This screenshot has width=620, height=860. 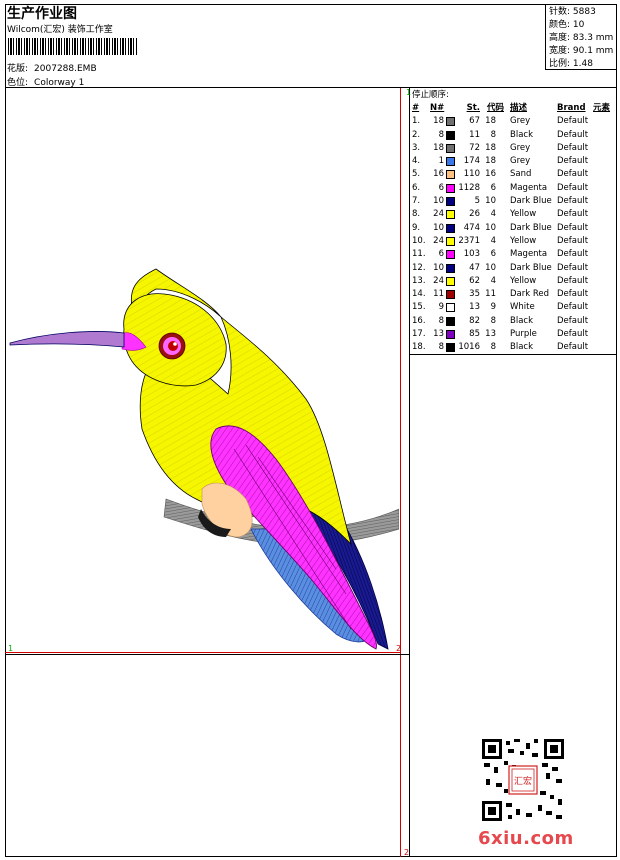 I want to click on table-row: 2. 8 11 8 Black Default, so click(x=514, y=135).